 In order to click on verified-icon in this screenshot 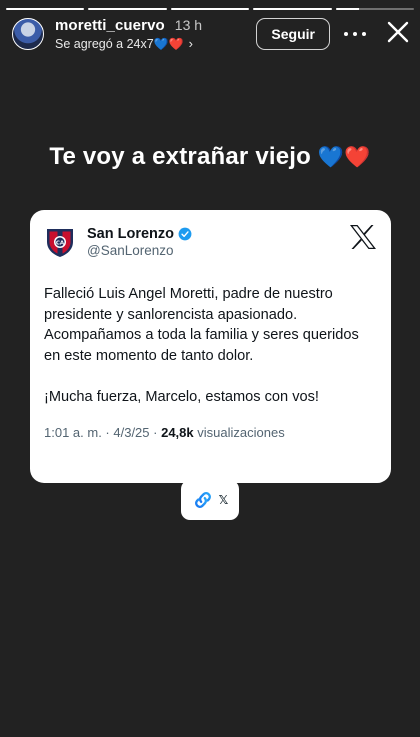, I will do `click(185, 234)`.